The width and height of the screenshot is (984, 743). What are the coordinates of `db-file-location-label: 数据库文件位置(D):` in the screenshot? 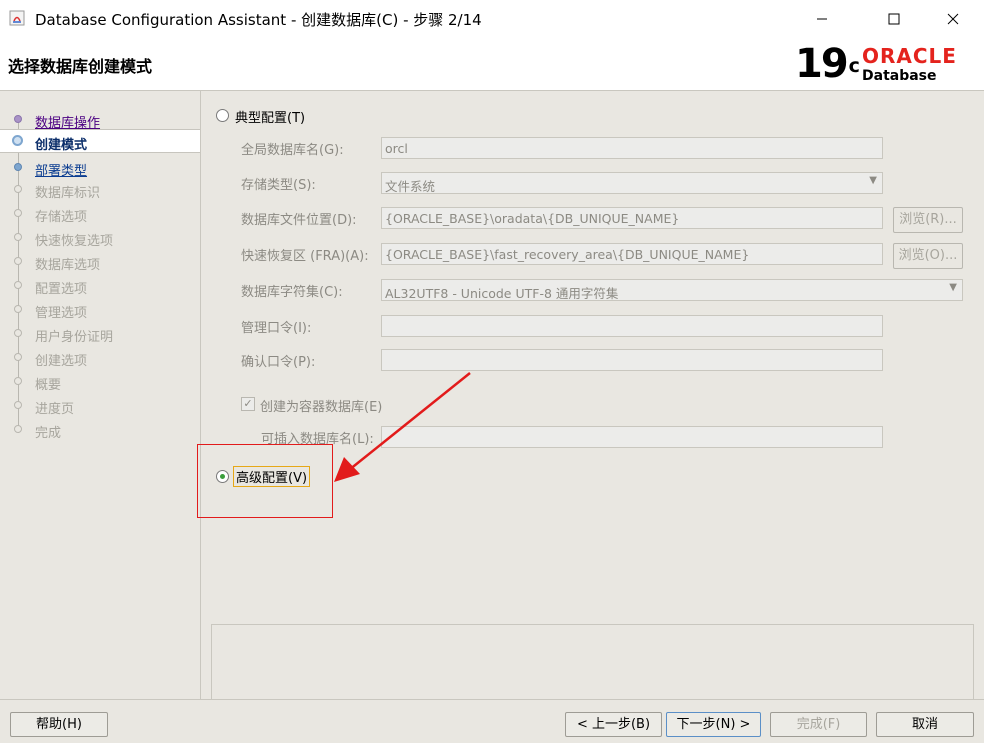 It's located at (299, 220).